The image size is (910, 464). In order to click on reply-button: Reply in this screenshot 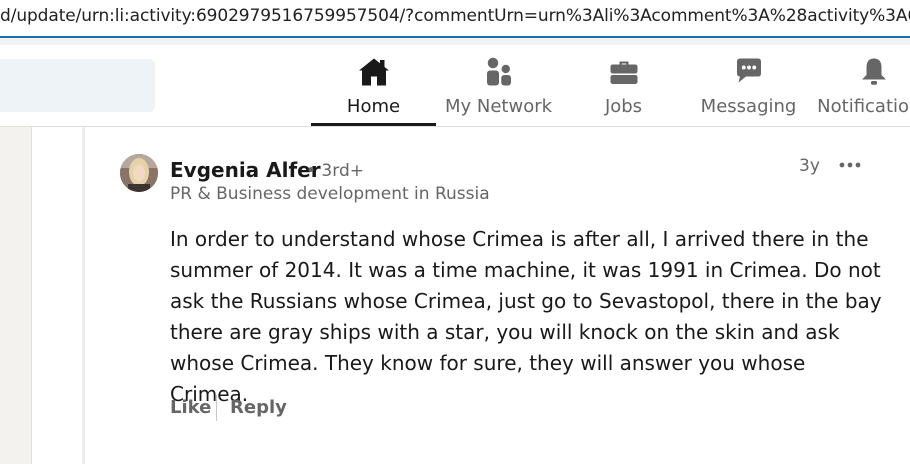, I will do `click(258, 407)`.